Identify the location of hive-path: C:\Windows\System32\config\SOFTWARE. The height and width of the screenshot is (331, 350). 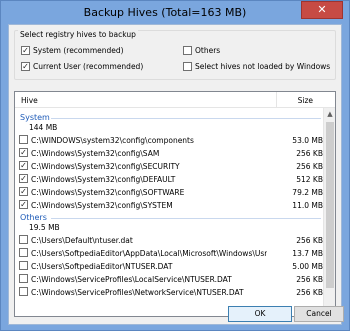
(108, 192).